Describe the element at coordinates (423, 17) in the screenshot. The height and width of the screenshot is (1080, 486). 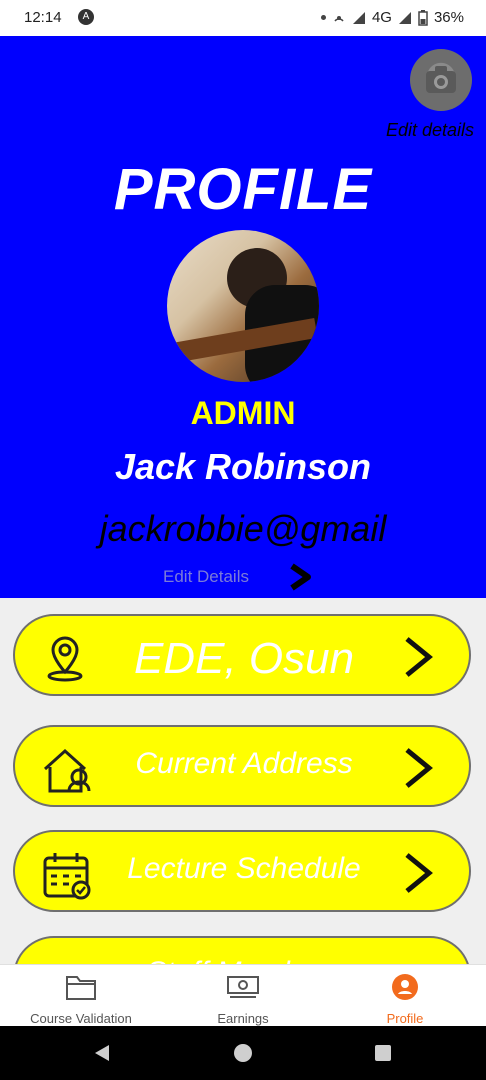
I see `battery-icon` at that location.